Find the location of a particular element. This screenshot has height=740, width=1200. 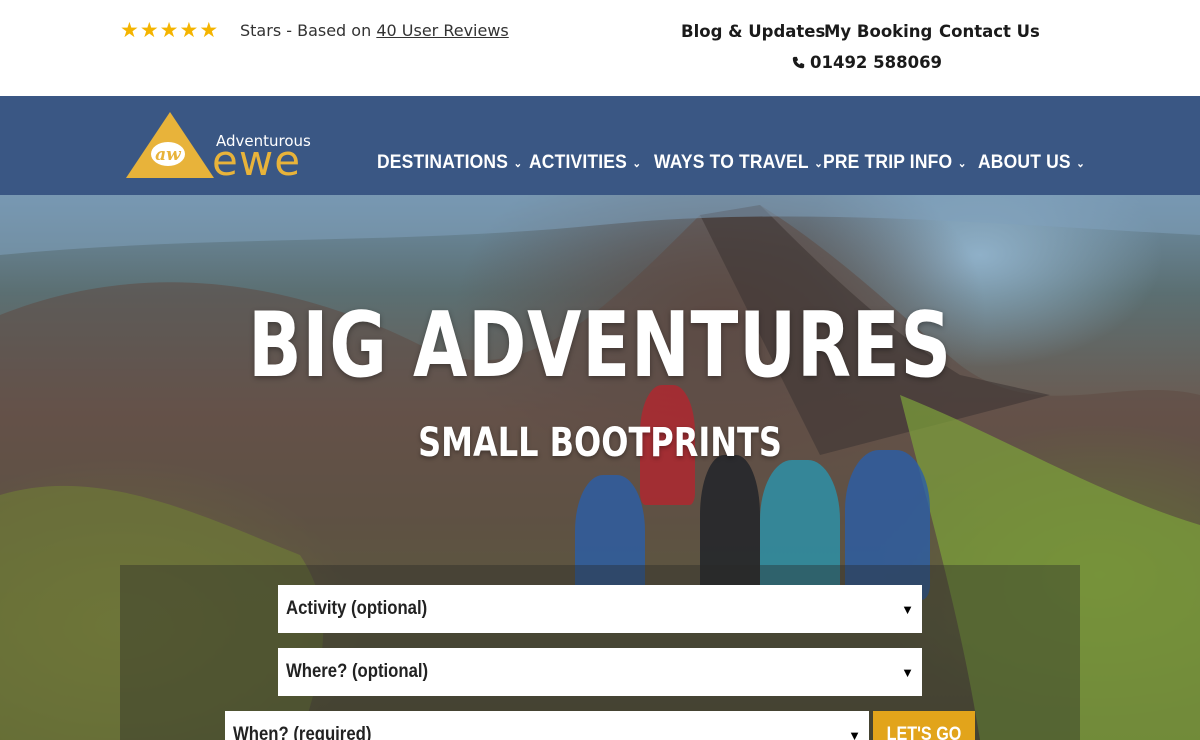

nav-activities: ACTIVITIES ⌄ is located at coordinates (585, 163).